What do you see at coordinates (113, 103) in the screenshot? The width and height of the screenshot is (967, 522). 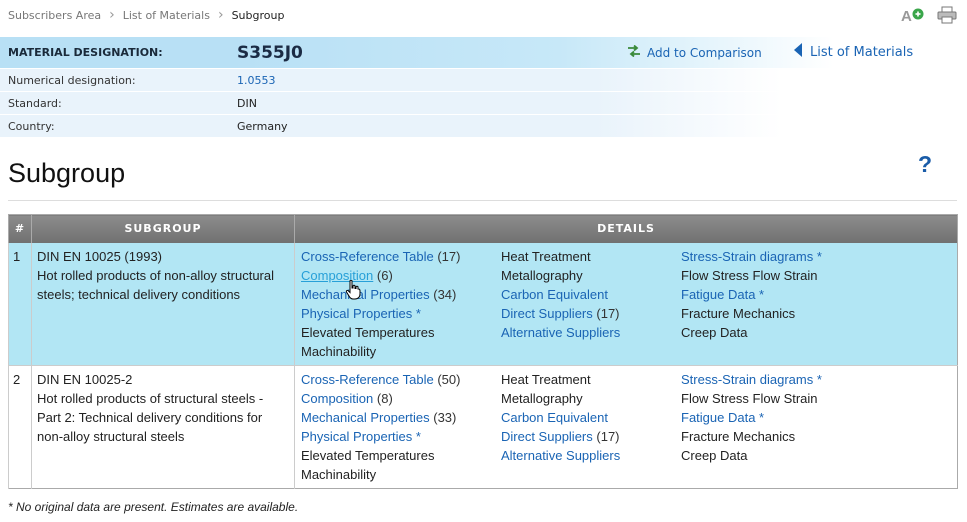 I see `standard-label: Standard:` at bounding box center [113, 103].